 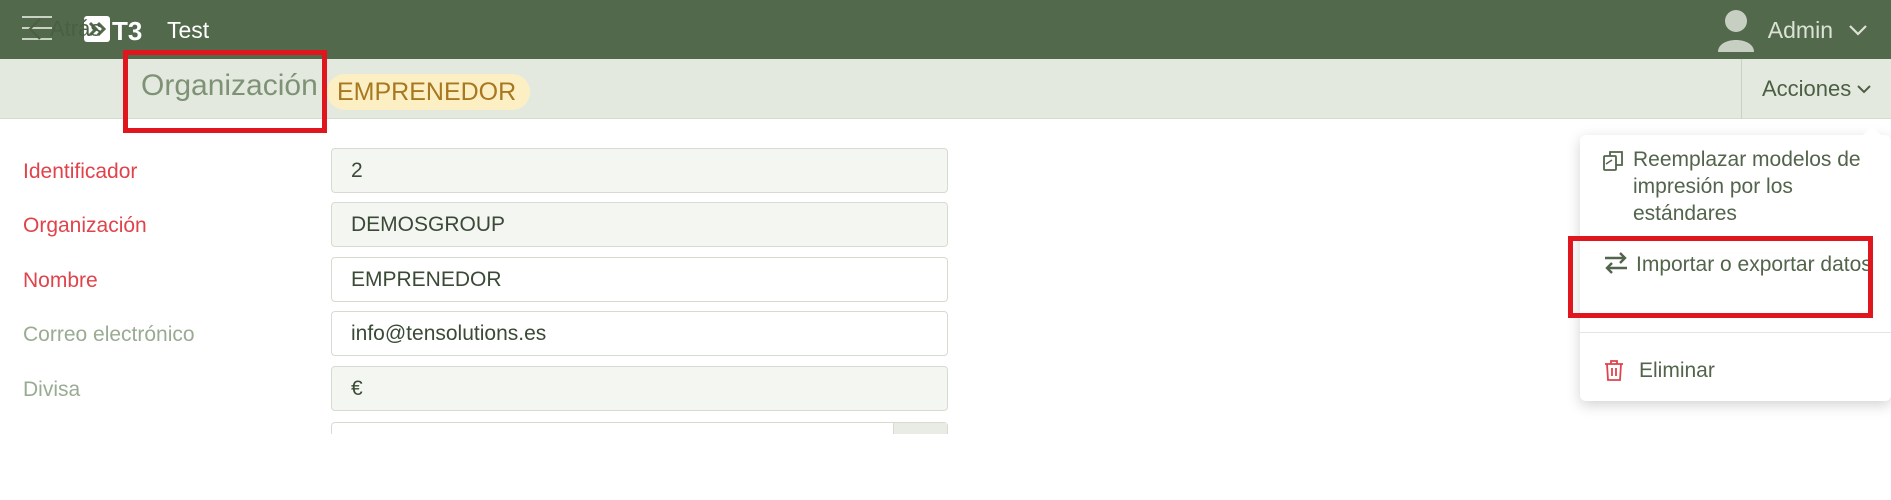 I want to click on form-row-identificador: Identificador 2, so click(x=478, y=171).